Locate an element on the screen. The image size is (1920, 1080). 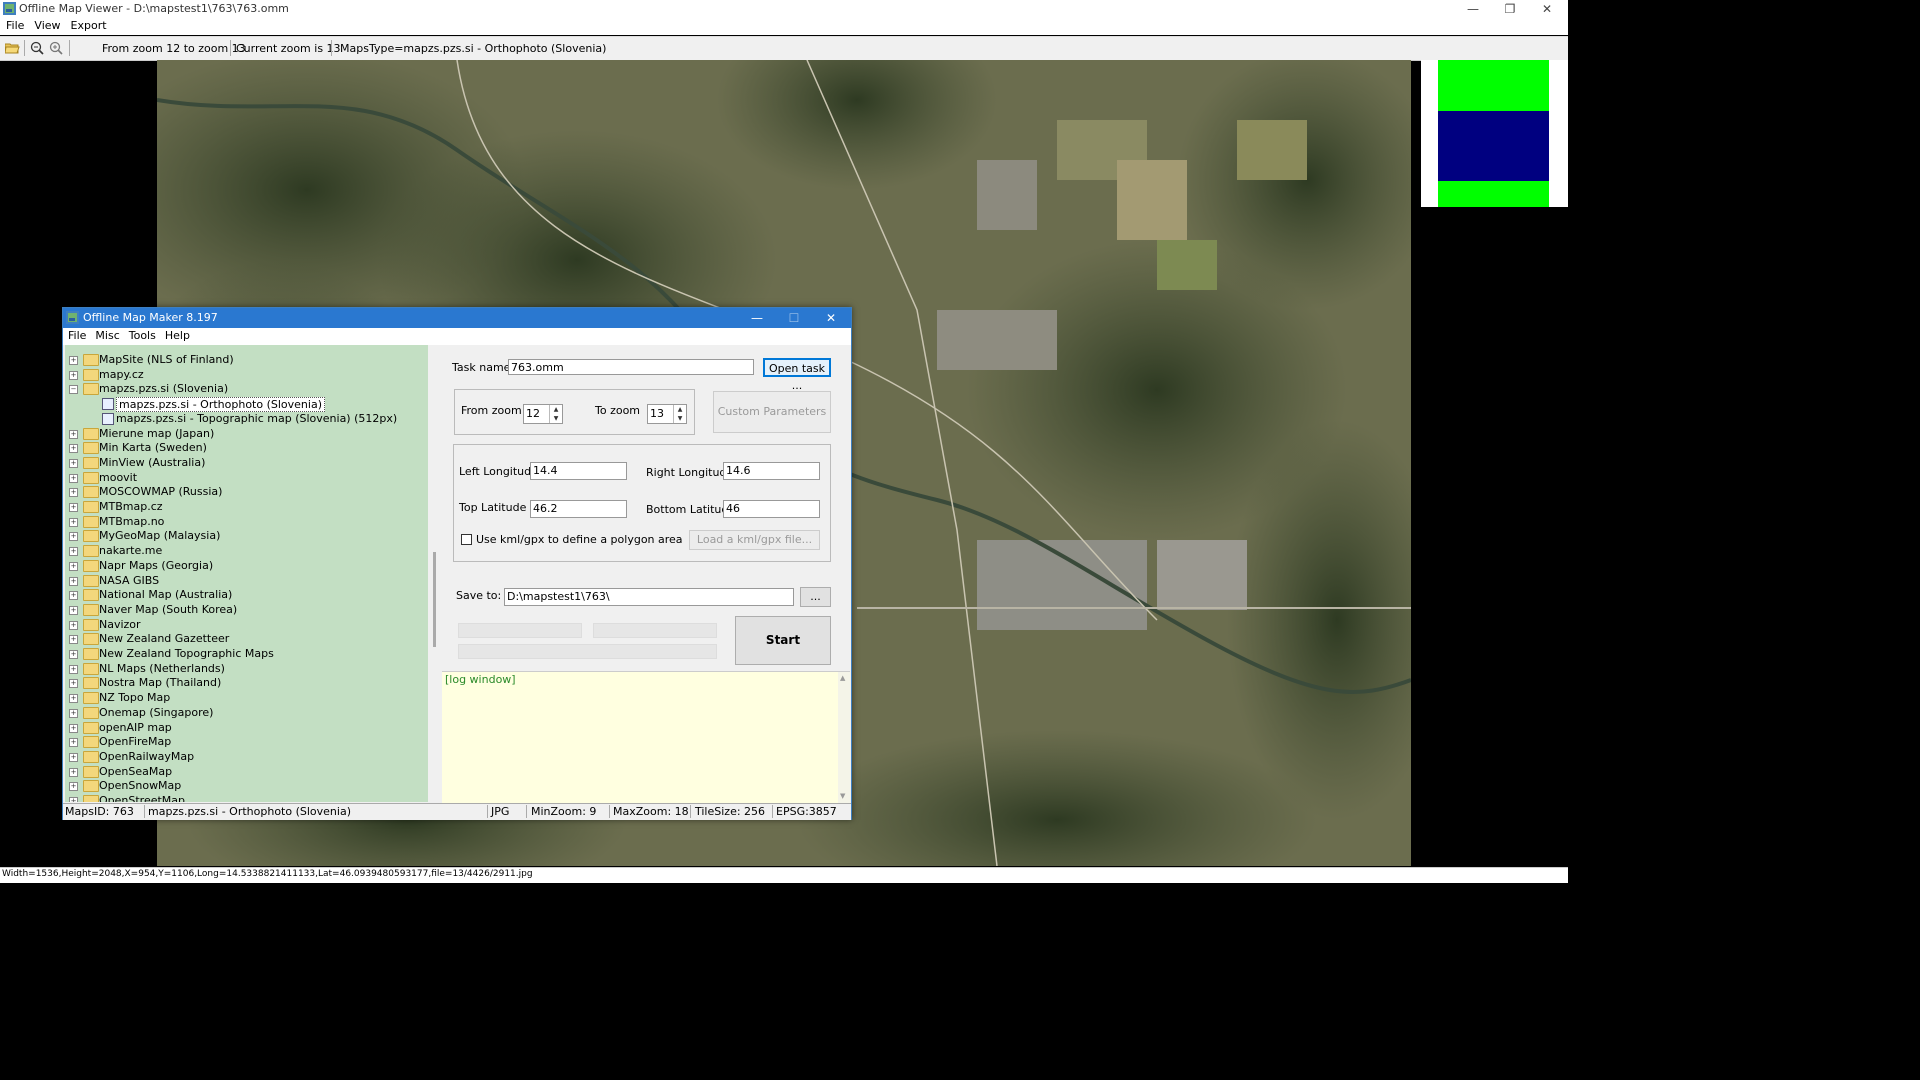
to-zoom-stepper: 13 ▲ ▼ is located at coordinates (667, 414).